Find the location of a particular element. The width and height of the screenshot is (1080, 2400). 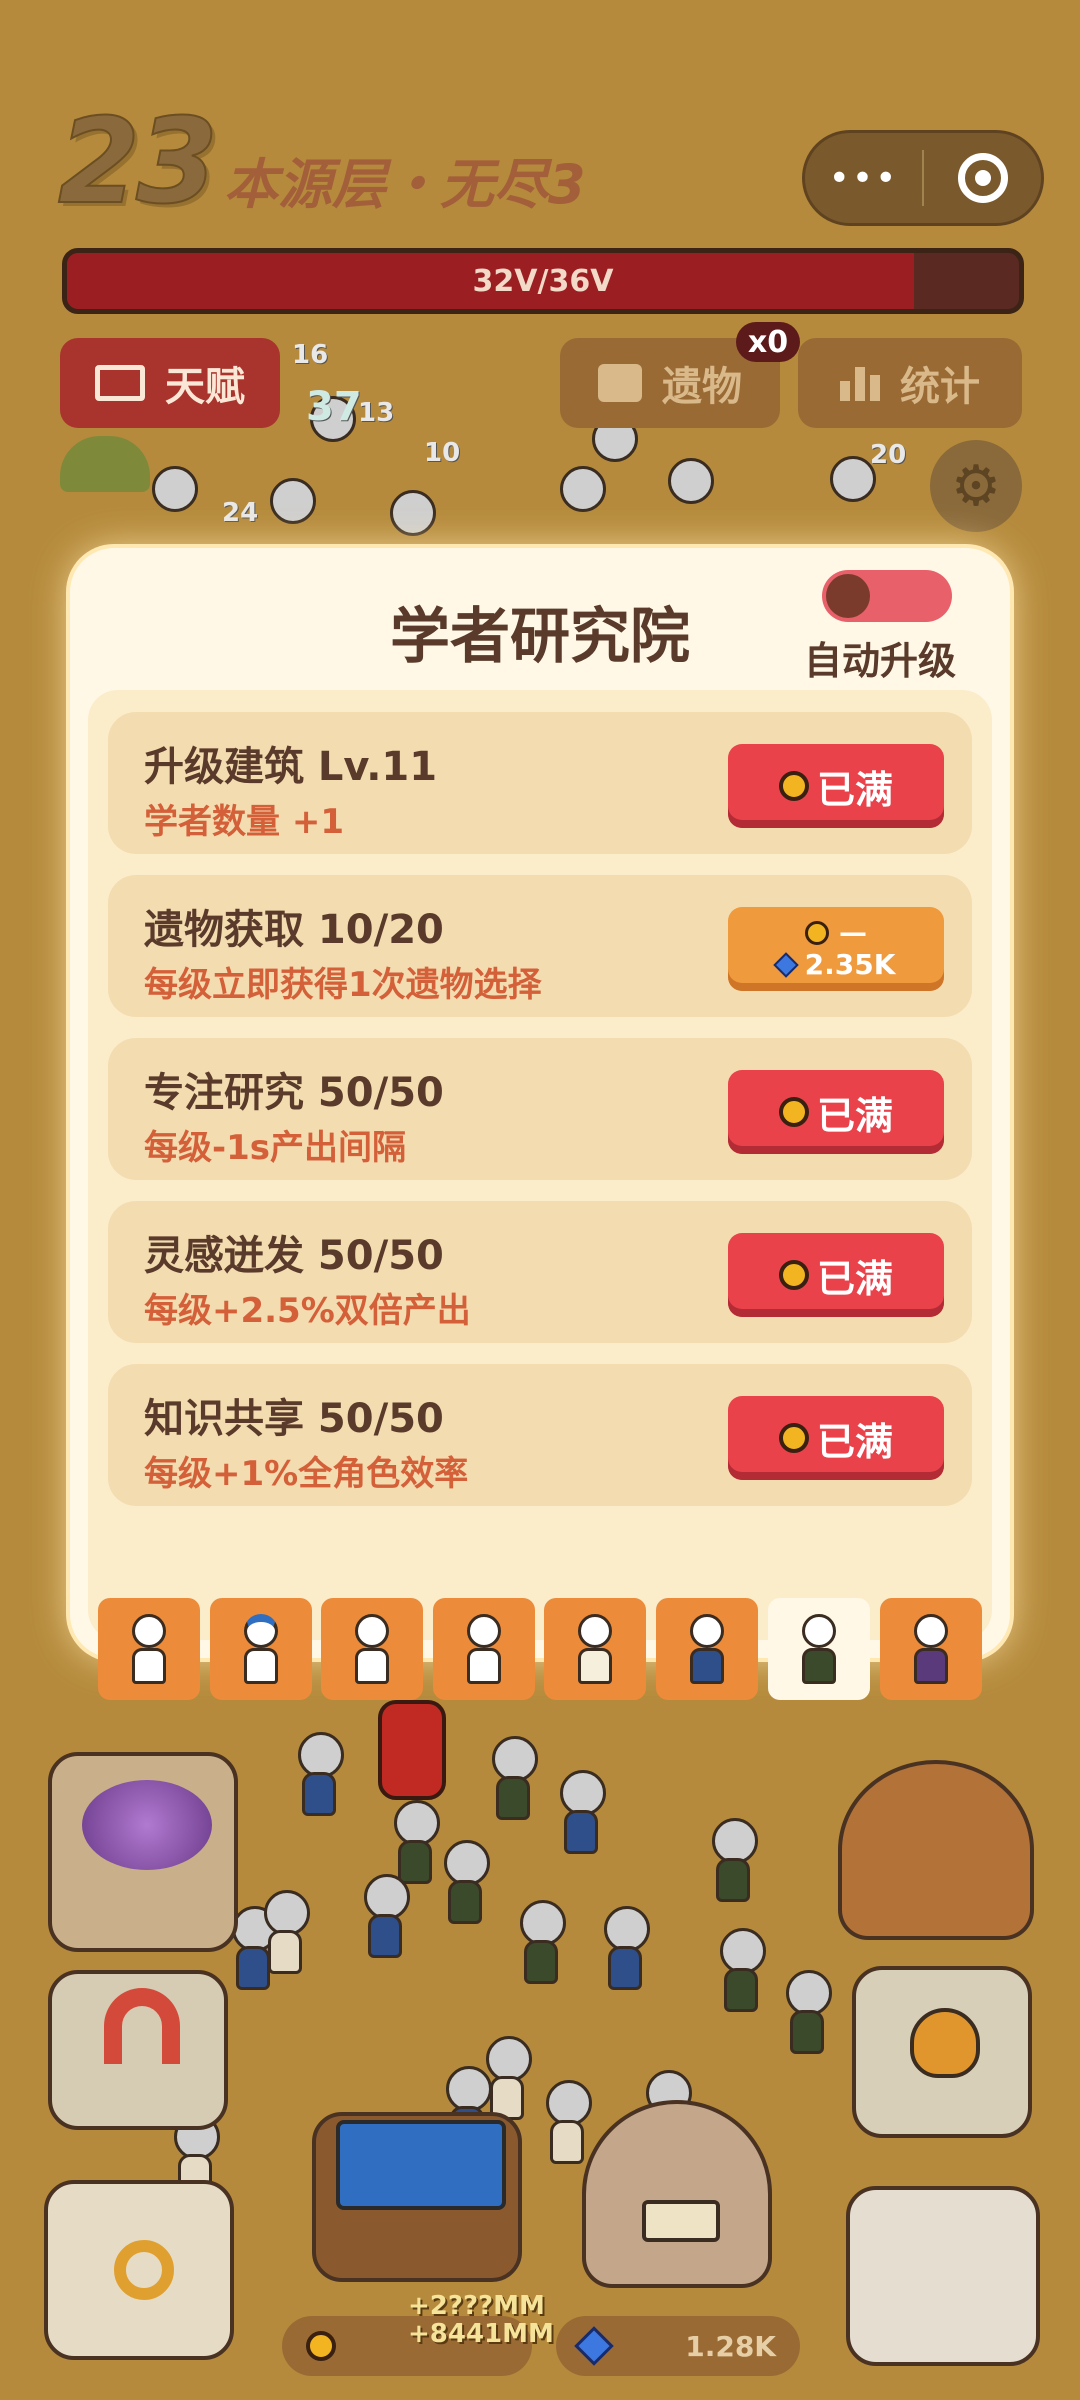

close-miniprogram-button is located at coordinates (982, 178).